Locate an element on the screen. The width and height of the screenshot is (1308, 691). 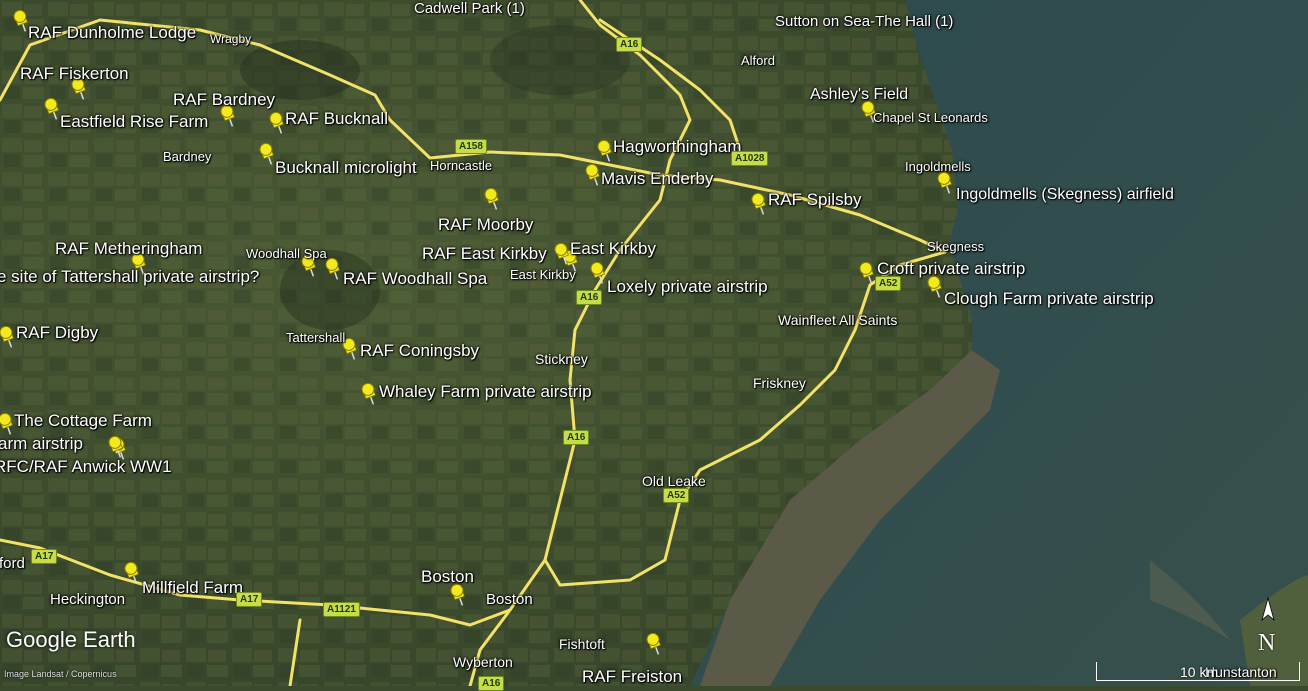
town-label-stickney: Stickney is located at coordinates (561, 359).